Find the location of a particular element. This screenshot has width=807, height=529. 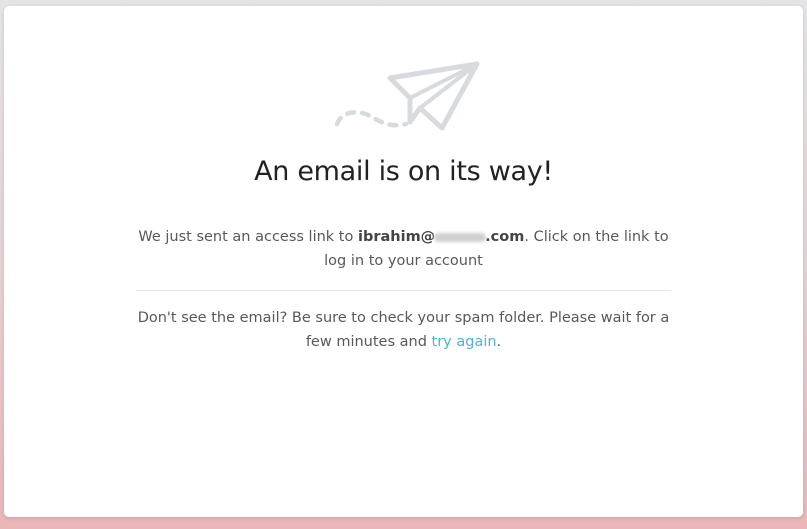

email-address: ibrahim@ .com is located at coordinates (441, 237).